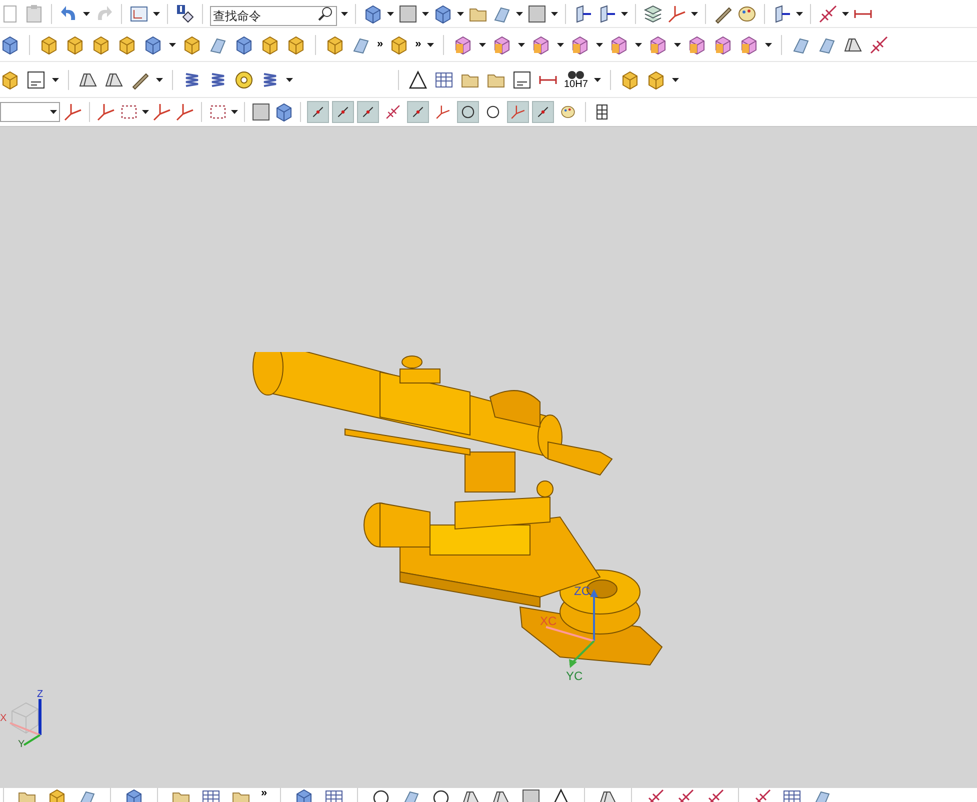 This screenshot has width=977, height=802. Describe the element at coordinates (653, 14) in the screenshot. I see `layers-icon` at that location.